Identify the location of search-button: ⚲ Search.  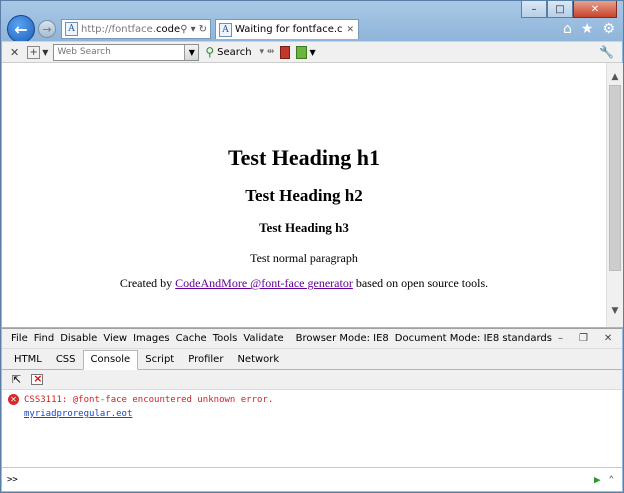
(228, 52).